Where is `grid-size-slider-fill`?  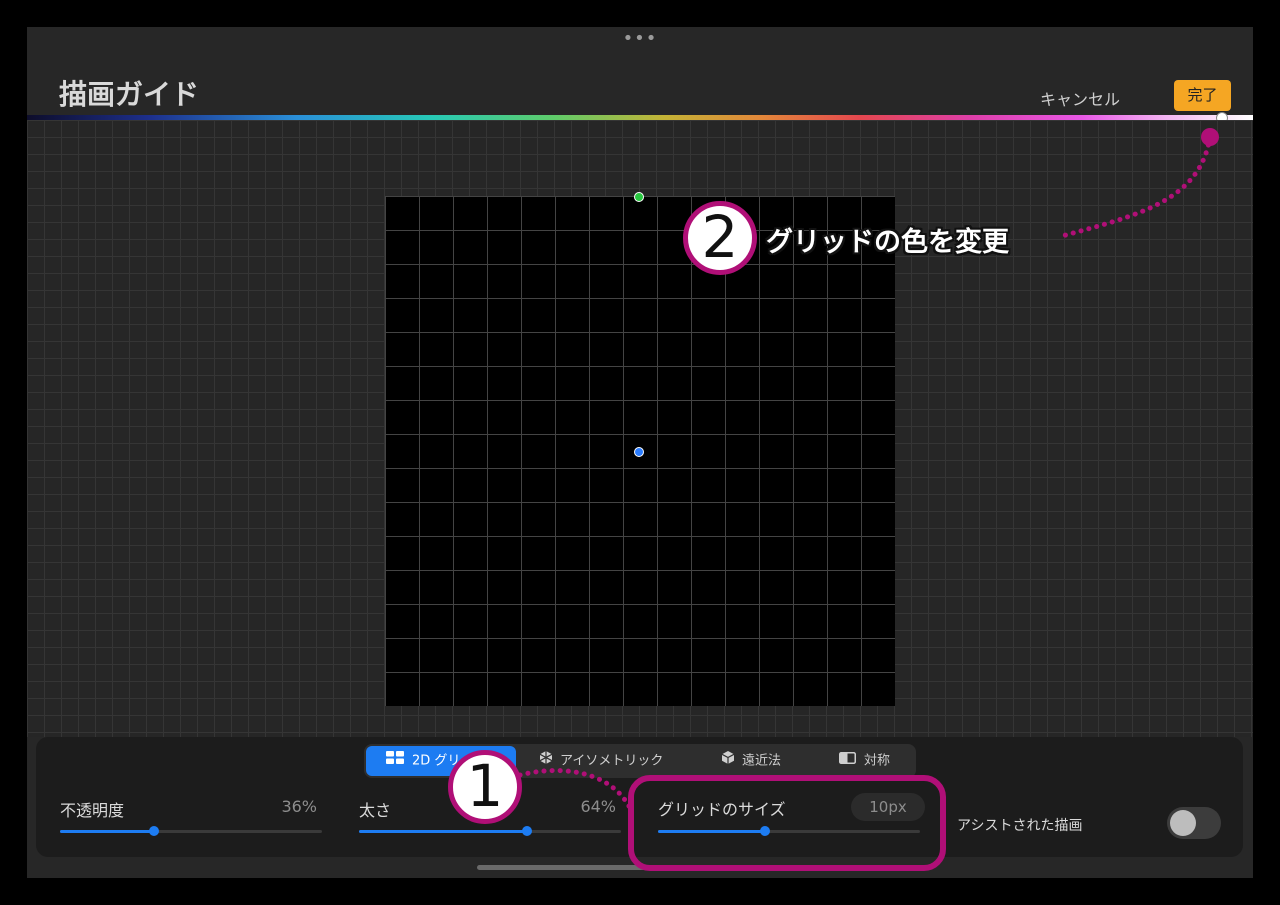 grid-size-slider-fill is located at coordinates (712, 831).